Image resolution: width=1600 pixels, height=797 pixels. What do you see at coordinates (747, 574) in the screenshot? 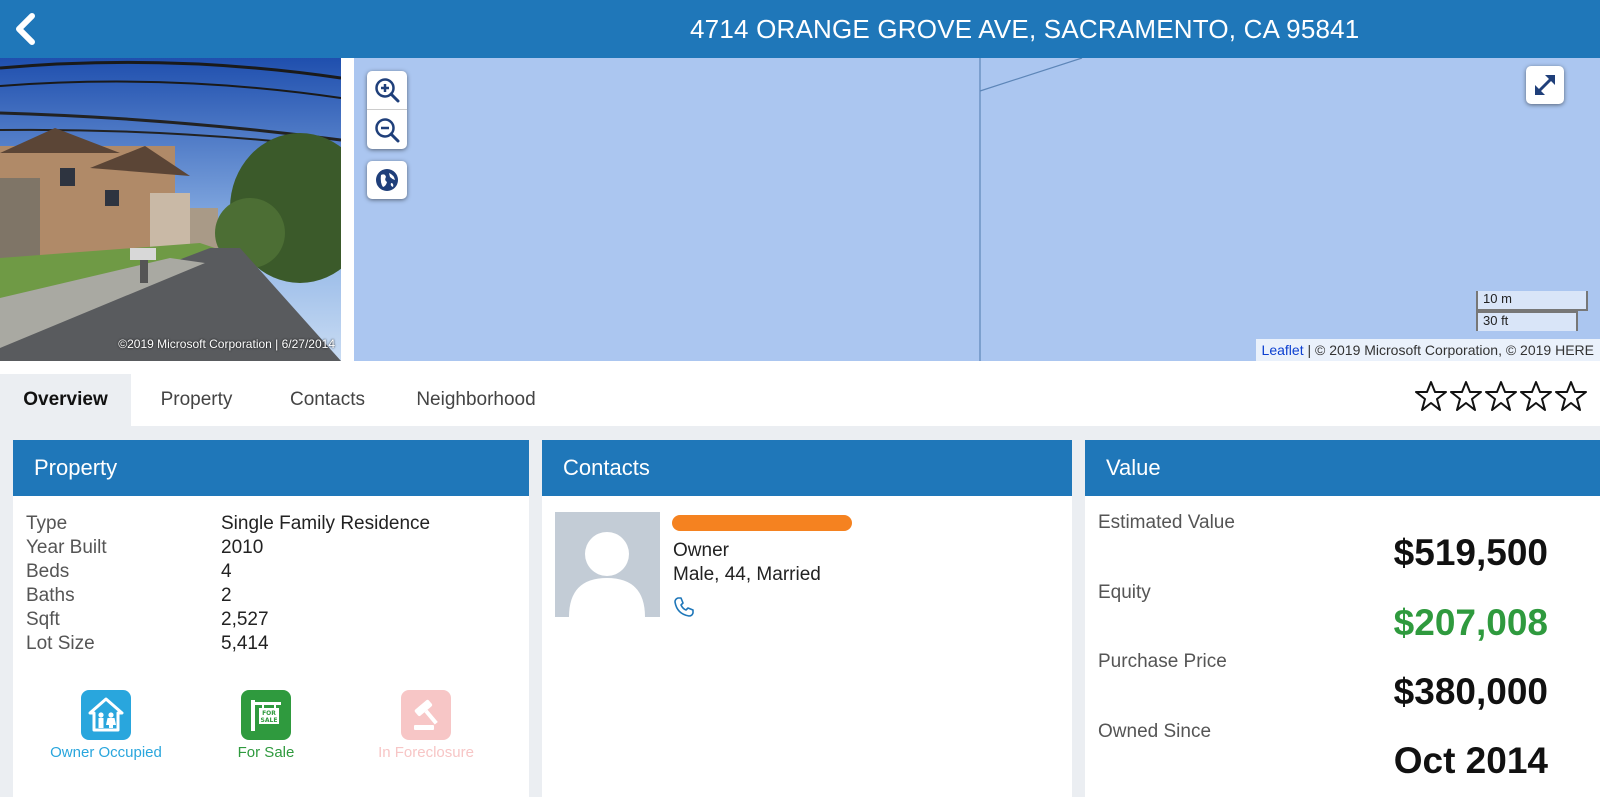
I see `contact-details: Male, 44, Married` at bounding box center [747, 574].